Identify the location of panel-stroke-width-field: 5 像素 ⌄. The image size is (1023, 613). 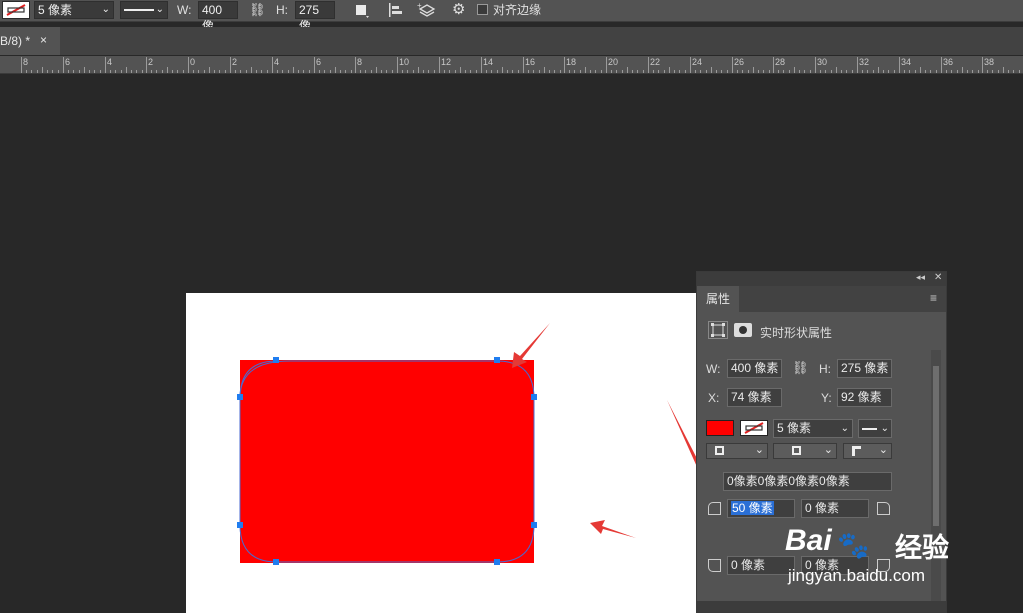
(813, 428).